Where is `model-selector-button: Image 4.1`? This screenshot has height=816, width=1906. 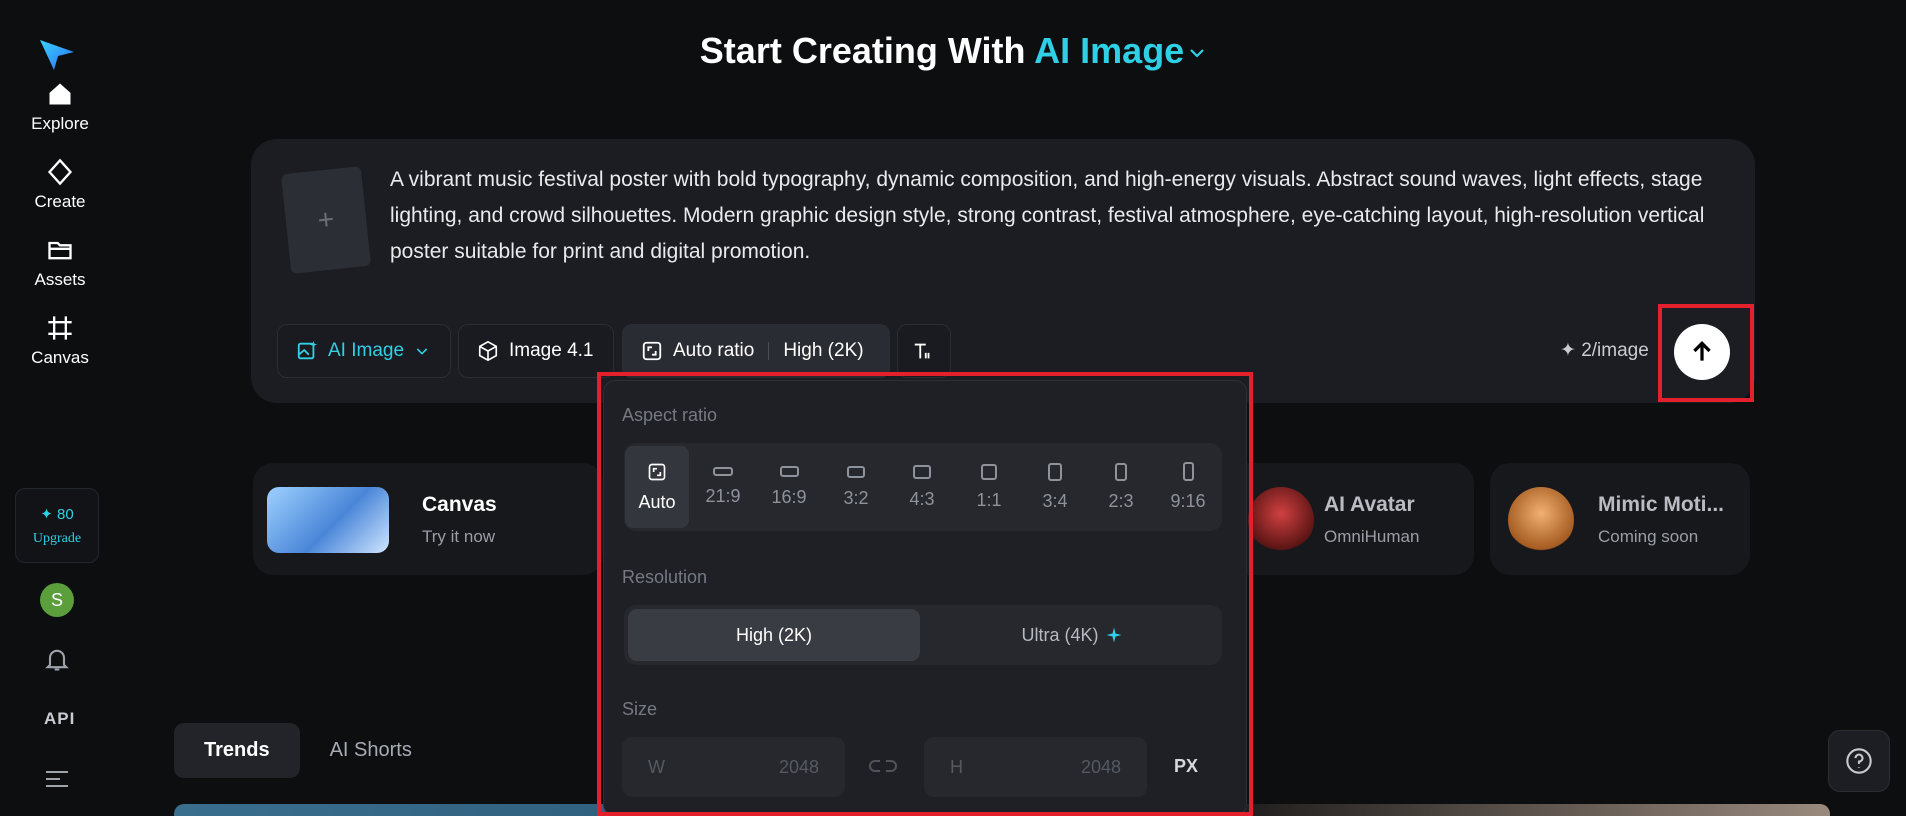 model-selector-button: Image 4.1 is located at coordinates (536, 351).